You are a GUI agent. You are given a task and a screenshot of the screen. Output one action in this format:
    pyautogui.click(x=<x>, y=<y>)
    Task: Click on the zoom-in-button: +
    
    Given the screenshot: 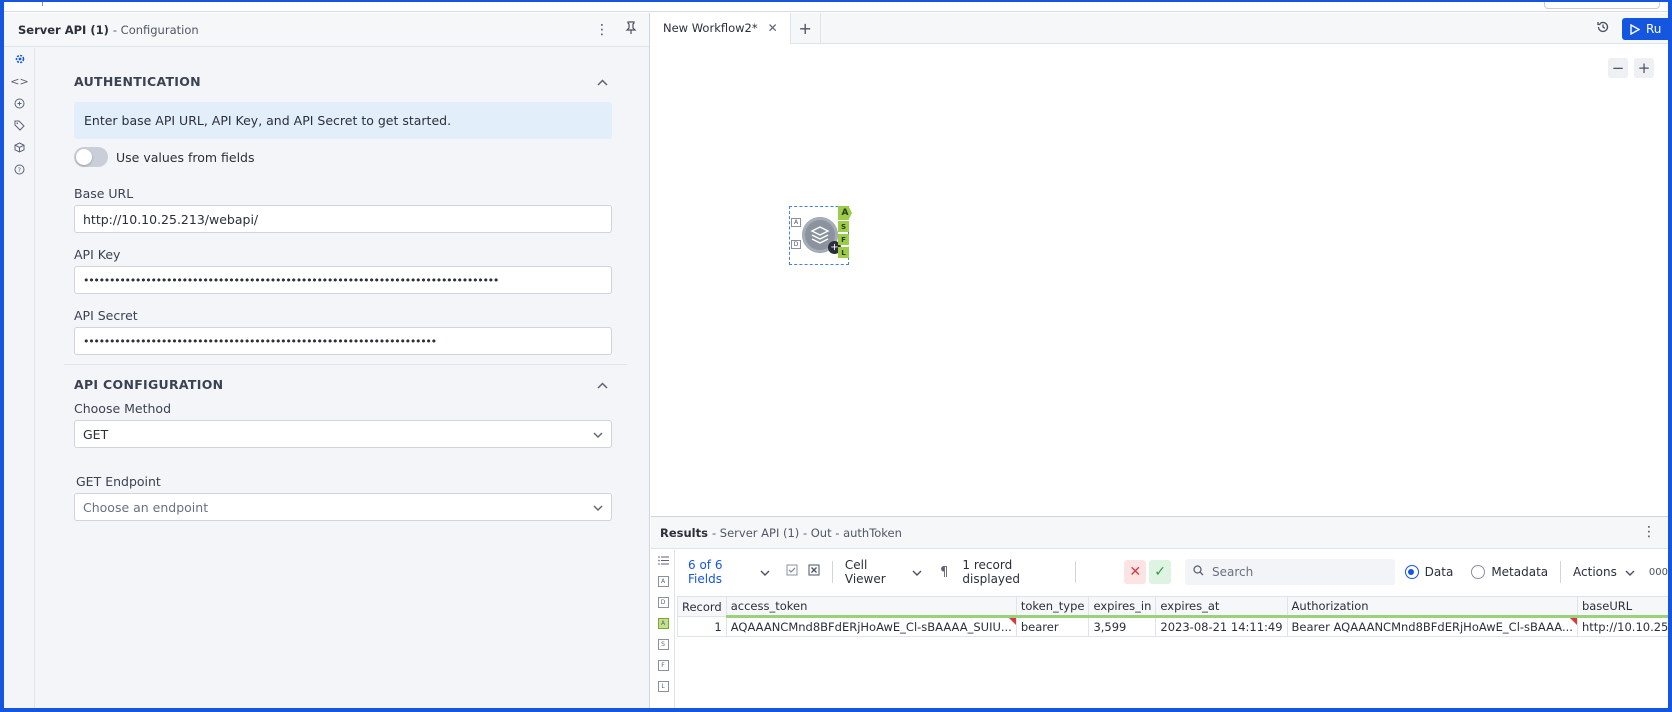 What is the action you would take?
    pyautogui.click(x=1644, y=68)
    